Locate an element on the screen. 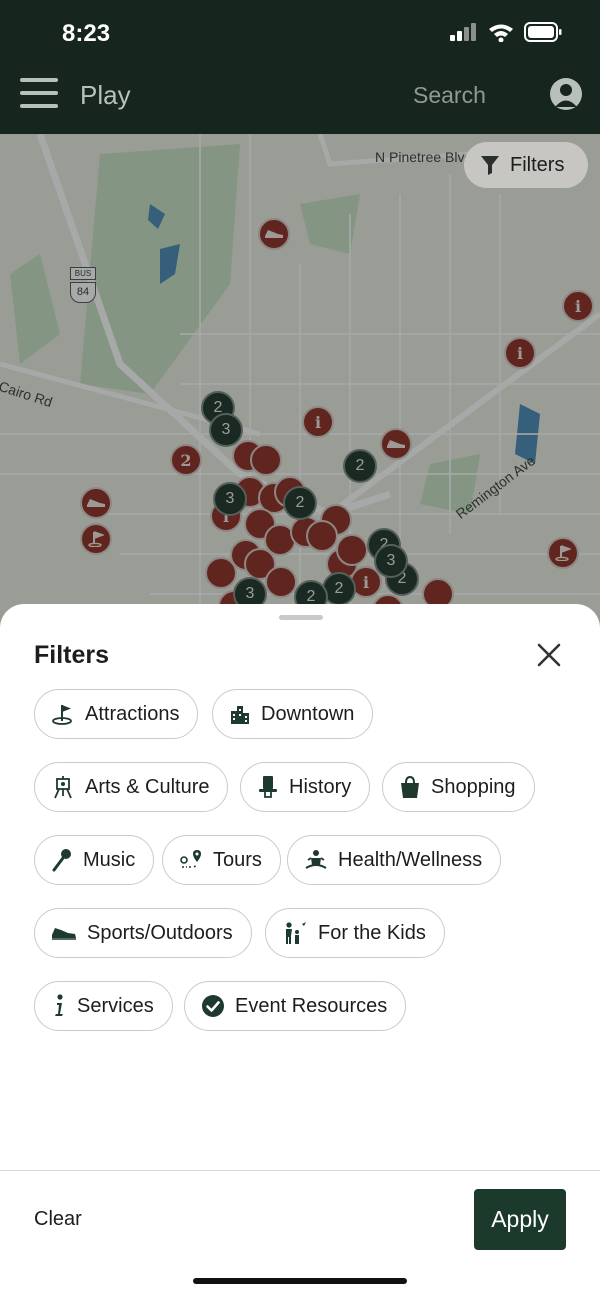 This screenshot has height=1298, width=600. filter-chip-label: Health/Wellness is located at coordinates (410, 859).